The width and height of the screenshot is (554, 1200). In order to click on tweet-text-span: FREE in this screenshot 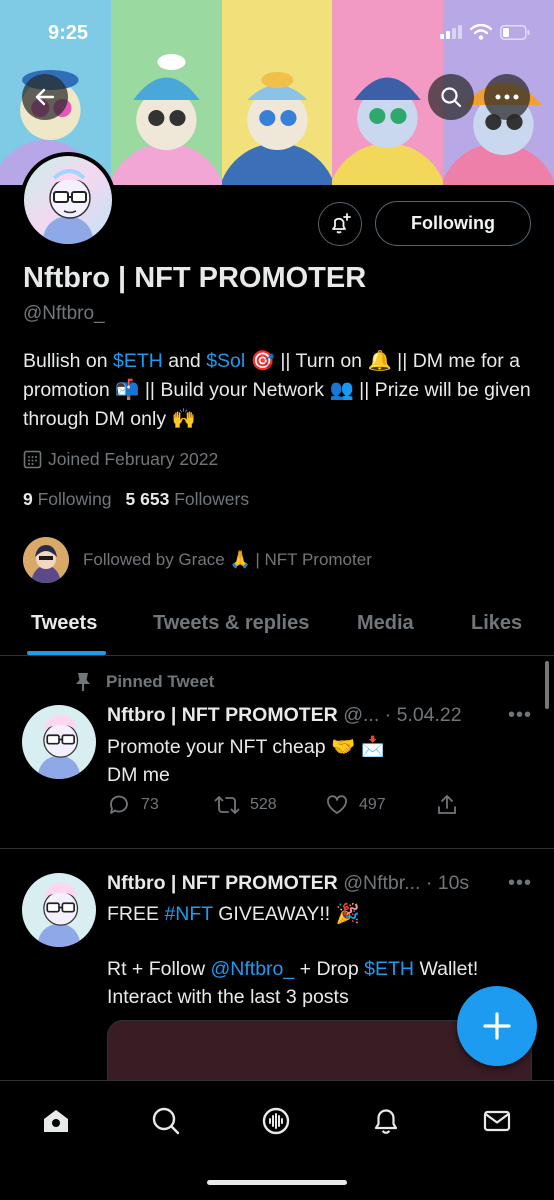, I will do `click(136, 914)`.